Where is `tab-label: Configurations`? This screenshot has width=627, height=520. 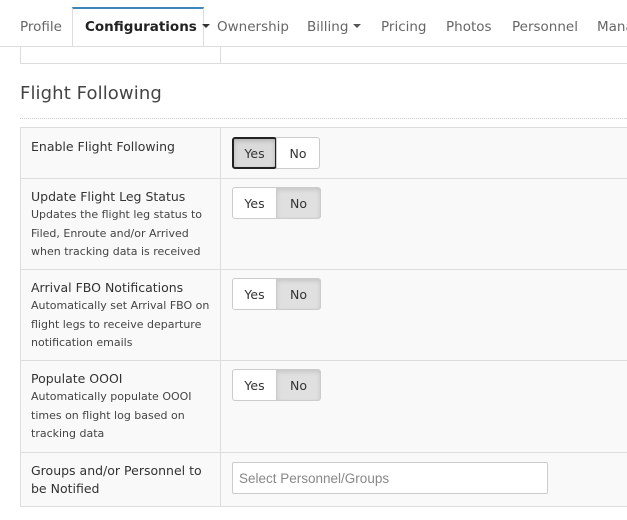 tab-label: Configurations is located at coordinates (141, 27).